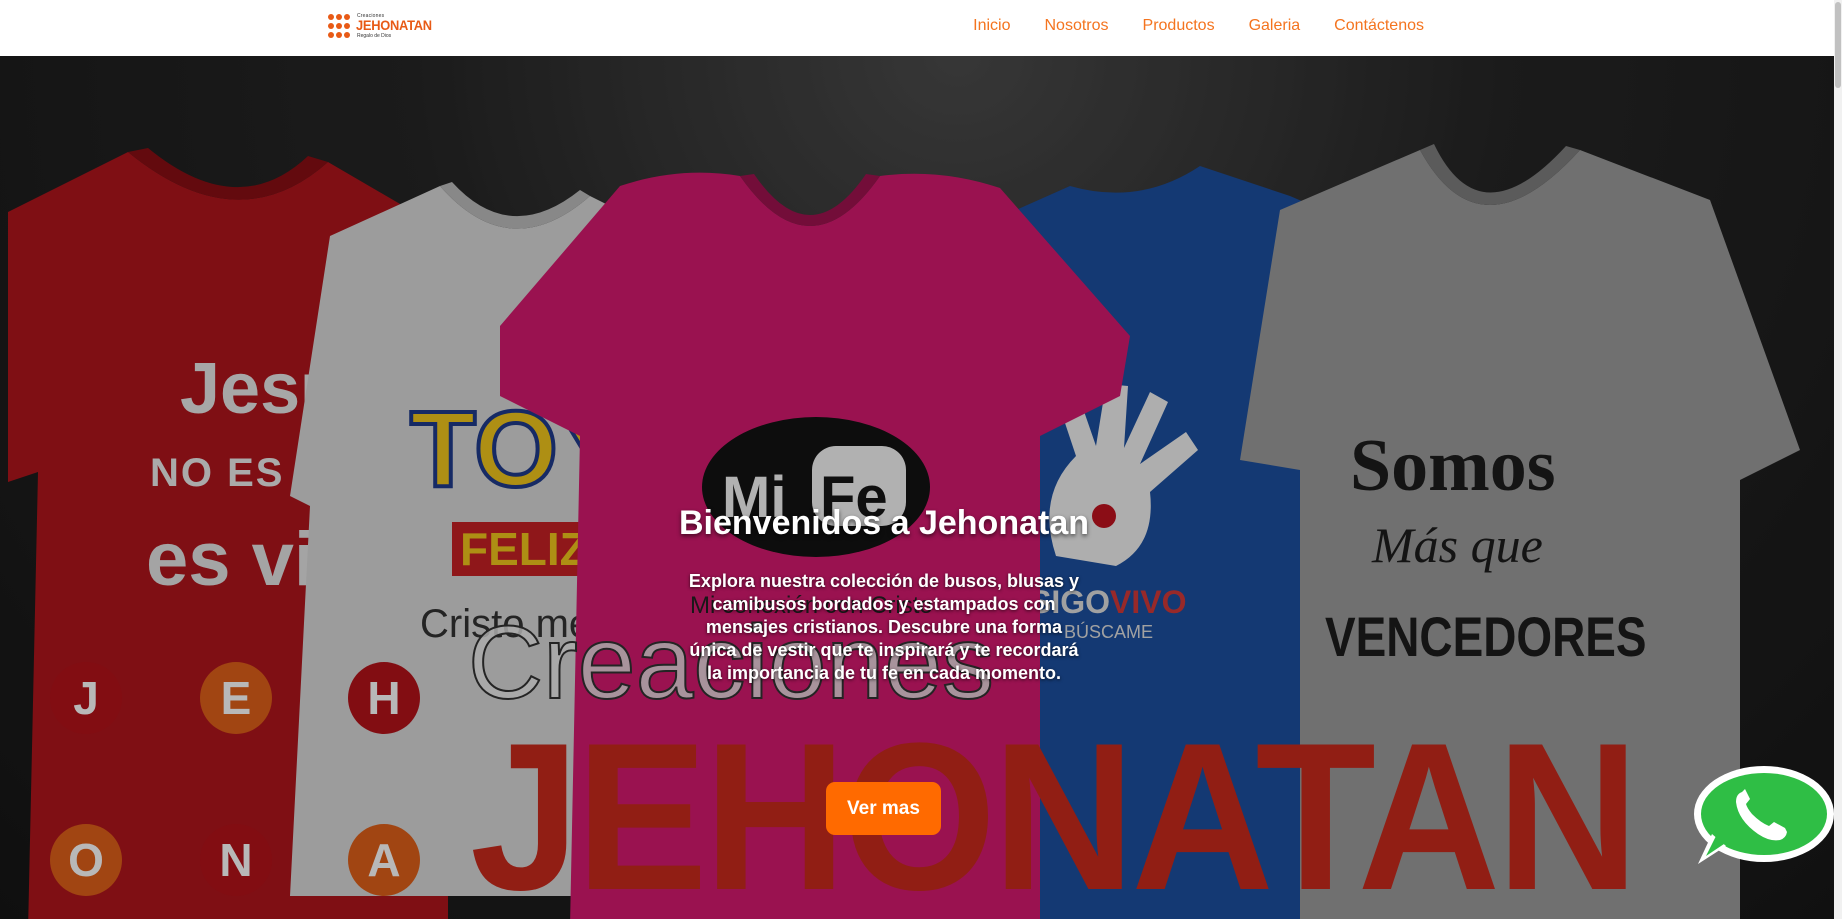 This screenshot has width=1842, height=919. I want to click on brand-logo: Creaciones JEHONATAN Regalo de Dios, so click(380, 26).